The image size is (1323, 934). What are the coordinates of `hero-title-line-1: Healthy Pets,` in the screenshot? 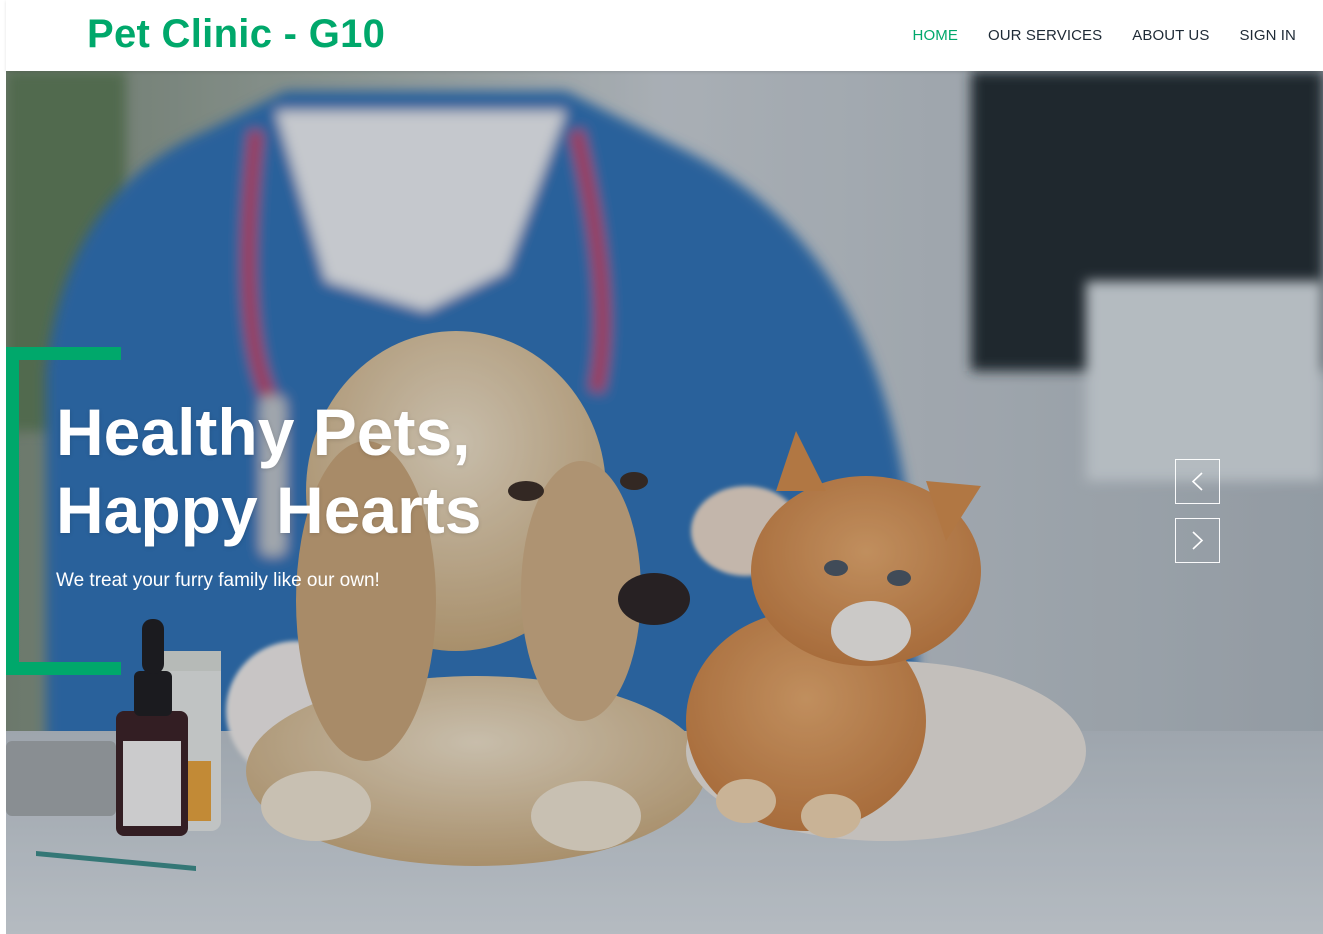 It's located at (263, 432).